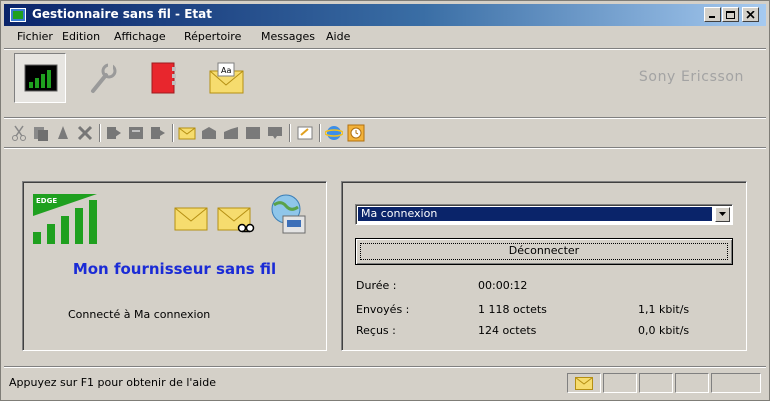 The height and width of the screenshot is (401, 770). What do you see at coordinates (512, 309) in the screenshot?
I see `sent-value: 1 118 octets` at bounding box center [512, 309].